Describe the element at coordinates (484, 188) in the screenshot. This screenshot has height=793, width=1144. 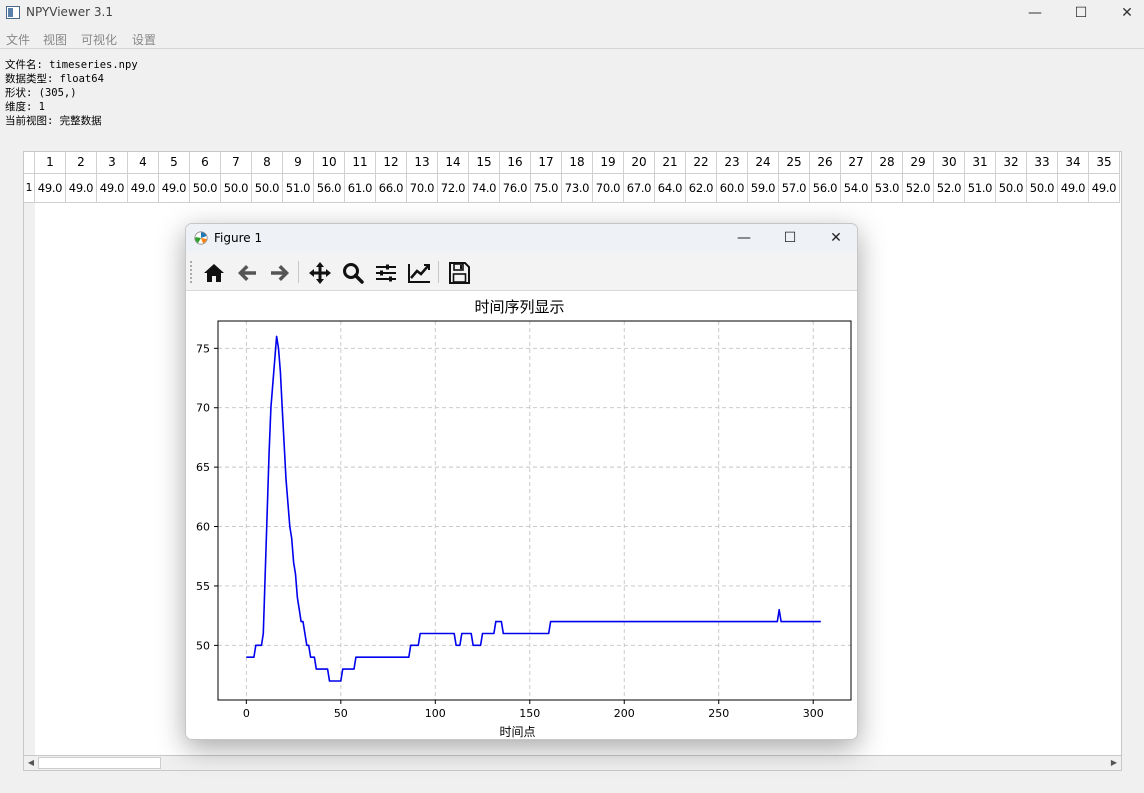
I see `table-cell: 74.0` at that location.